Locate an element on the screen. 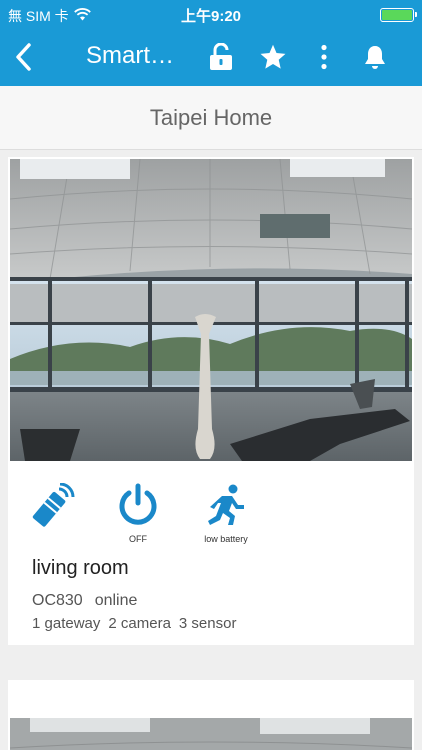 The width and height of the screenshot is (422, 750). more-button is located at coordinates (324, 57).